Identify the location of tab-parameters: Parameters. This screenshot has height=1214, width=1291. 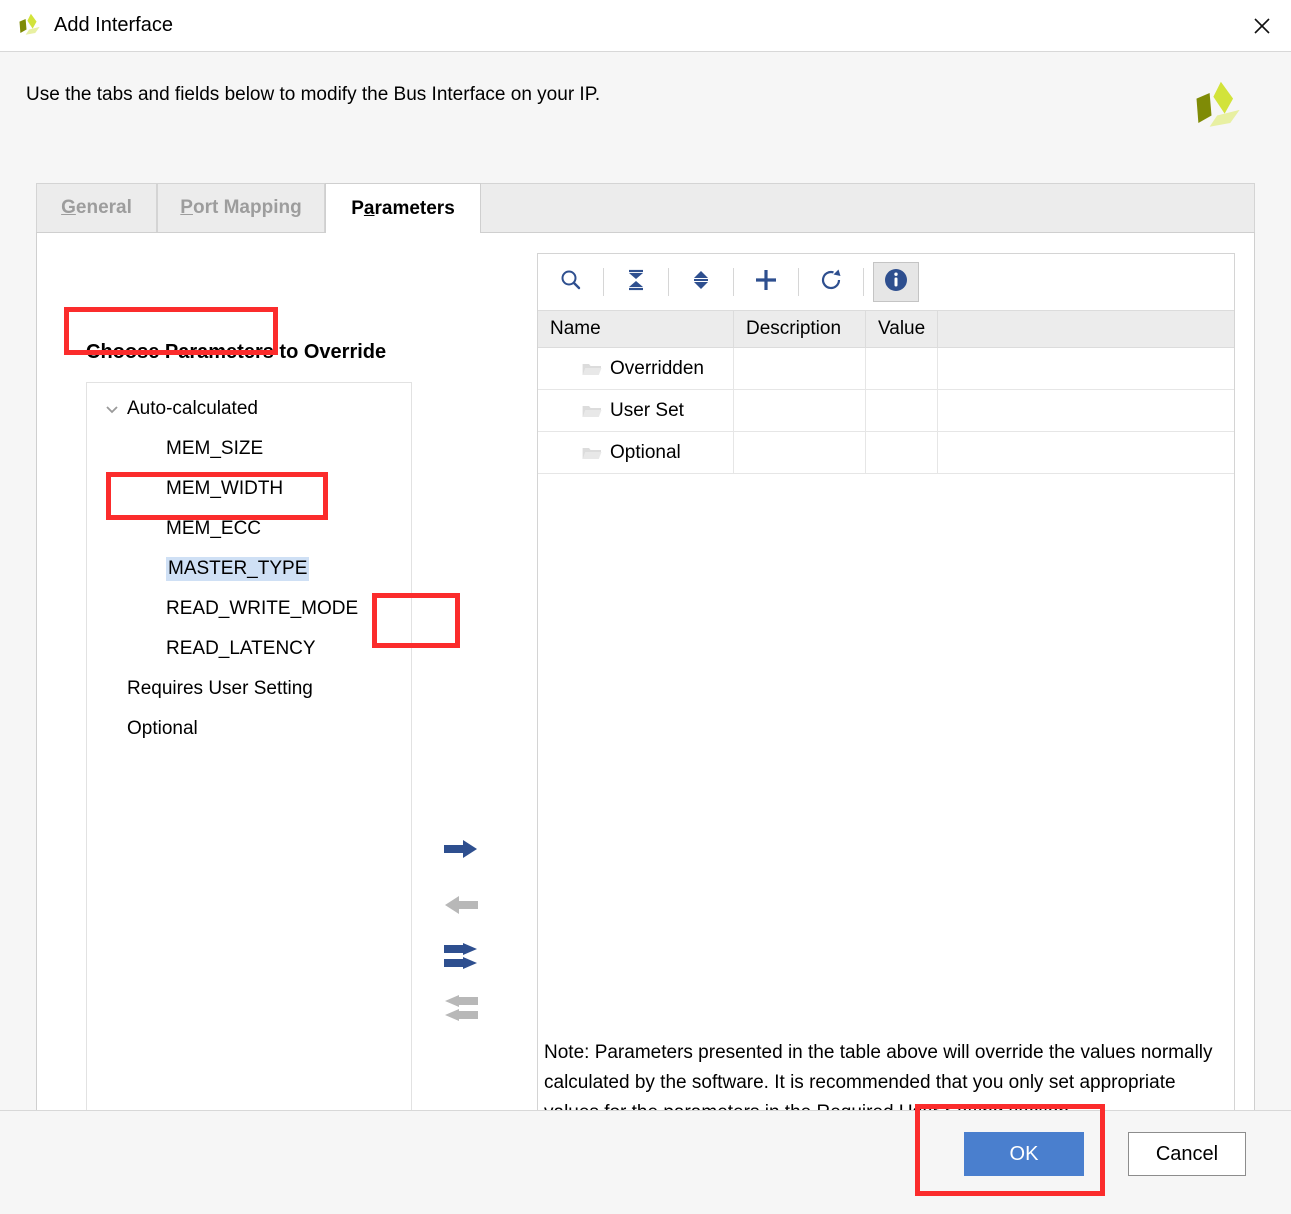
(403, 208).